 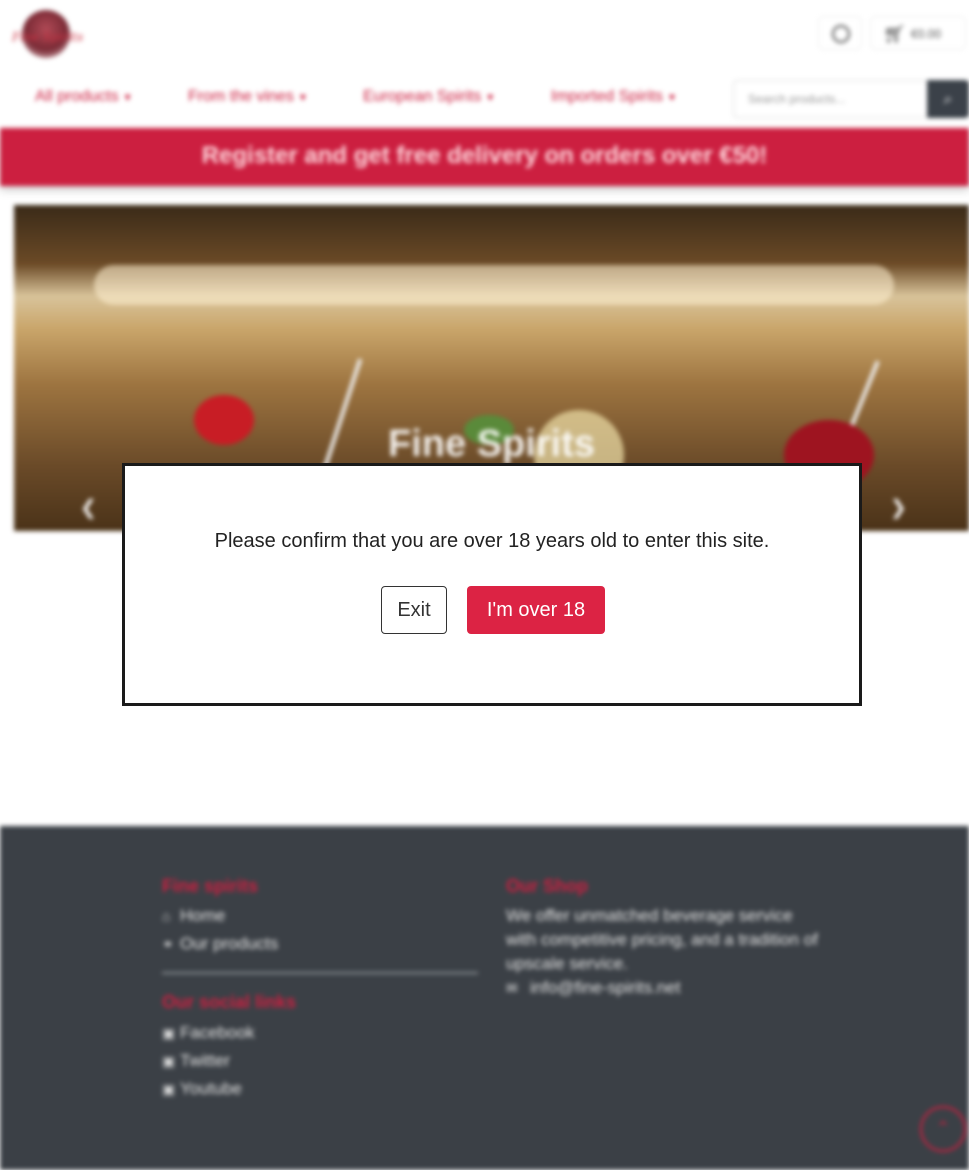 I want to click on account-button, so click(x=840, y=33).